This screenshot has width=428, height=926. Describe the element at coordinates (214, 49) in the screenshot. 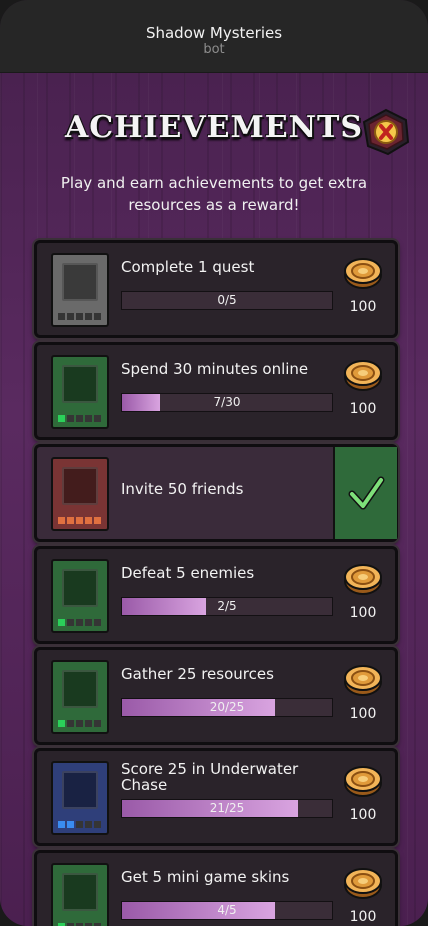

I see `app-subtitle: bot` at that location.